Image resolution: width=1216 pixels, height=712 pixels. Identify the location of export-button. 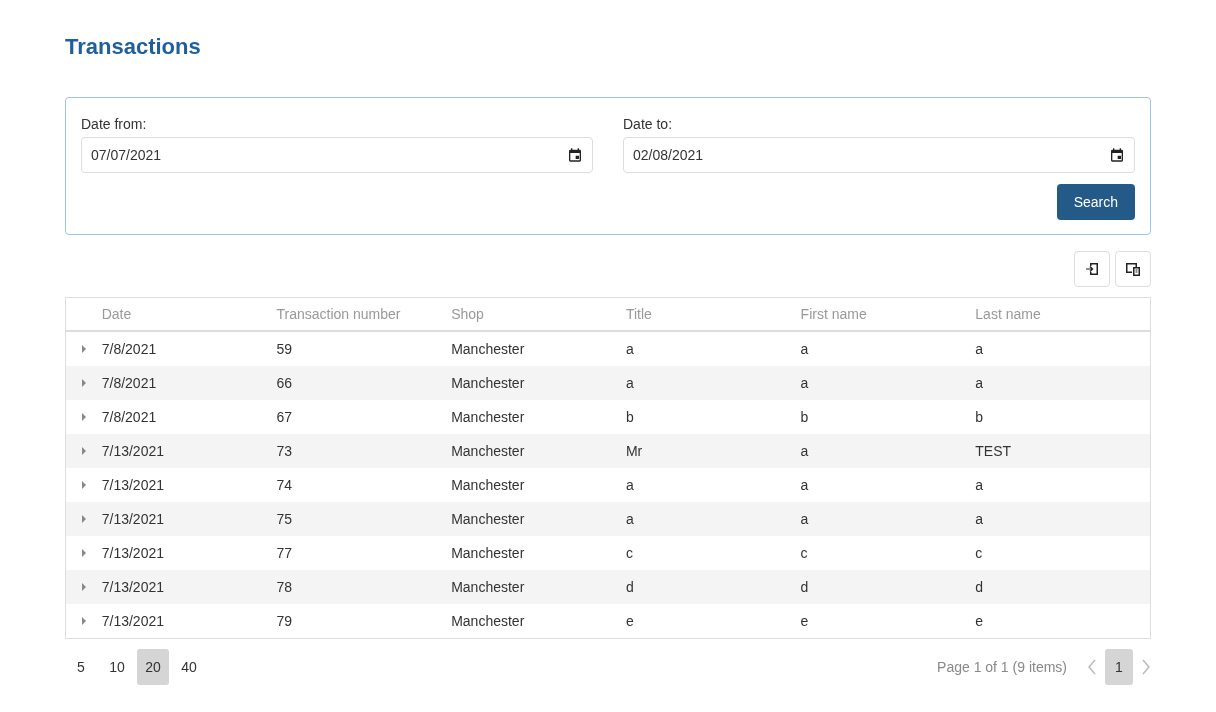
(1092, 269).